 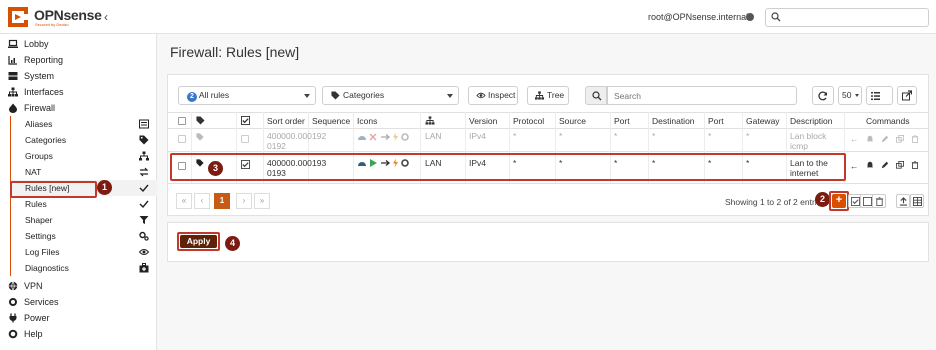 I want to click on sidebar-item-services: Services, so click(x=78, y=302).